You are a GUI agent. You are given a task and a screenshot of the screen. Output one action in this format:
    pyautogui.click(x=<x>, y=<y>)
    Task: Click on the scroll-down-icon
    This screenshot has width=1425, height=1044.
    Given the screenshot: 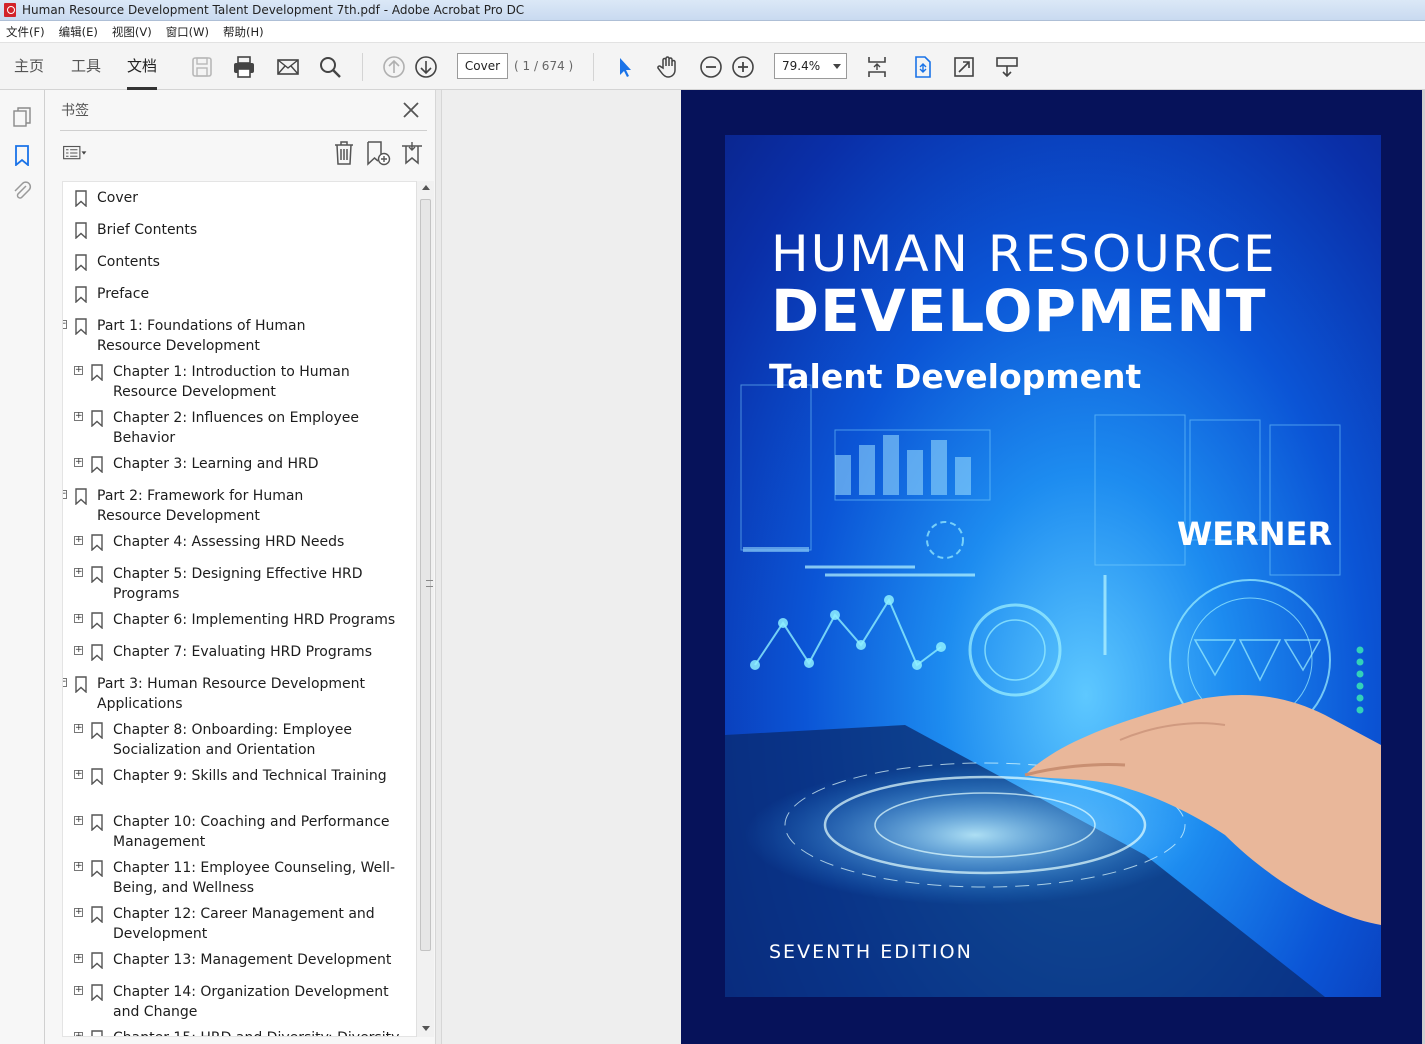 What is the action you would take?
    pyautogui.click(x=426, y=1028)
    